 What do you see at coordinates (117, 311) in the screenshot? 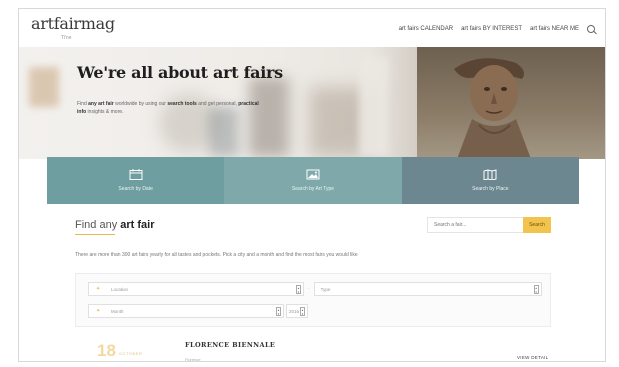
I see `month-select-label: Month` at bounding box center [117, 311].